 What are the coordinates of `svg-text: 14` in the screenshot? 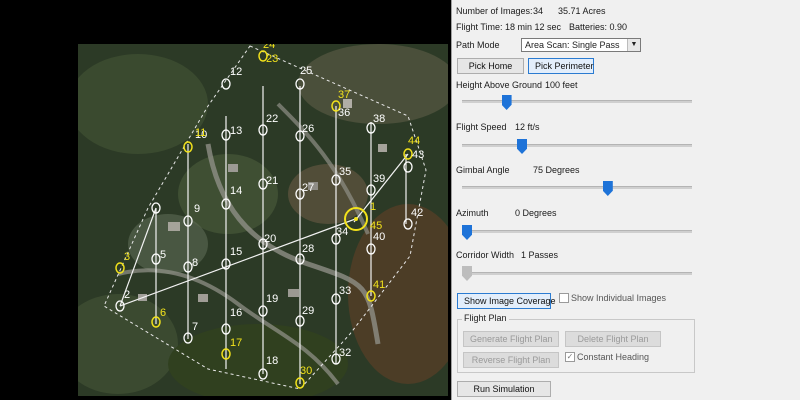 It's located at (236, 191).